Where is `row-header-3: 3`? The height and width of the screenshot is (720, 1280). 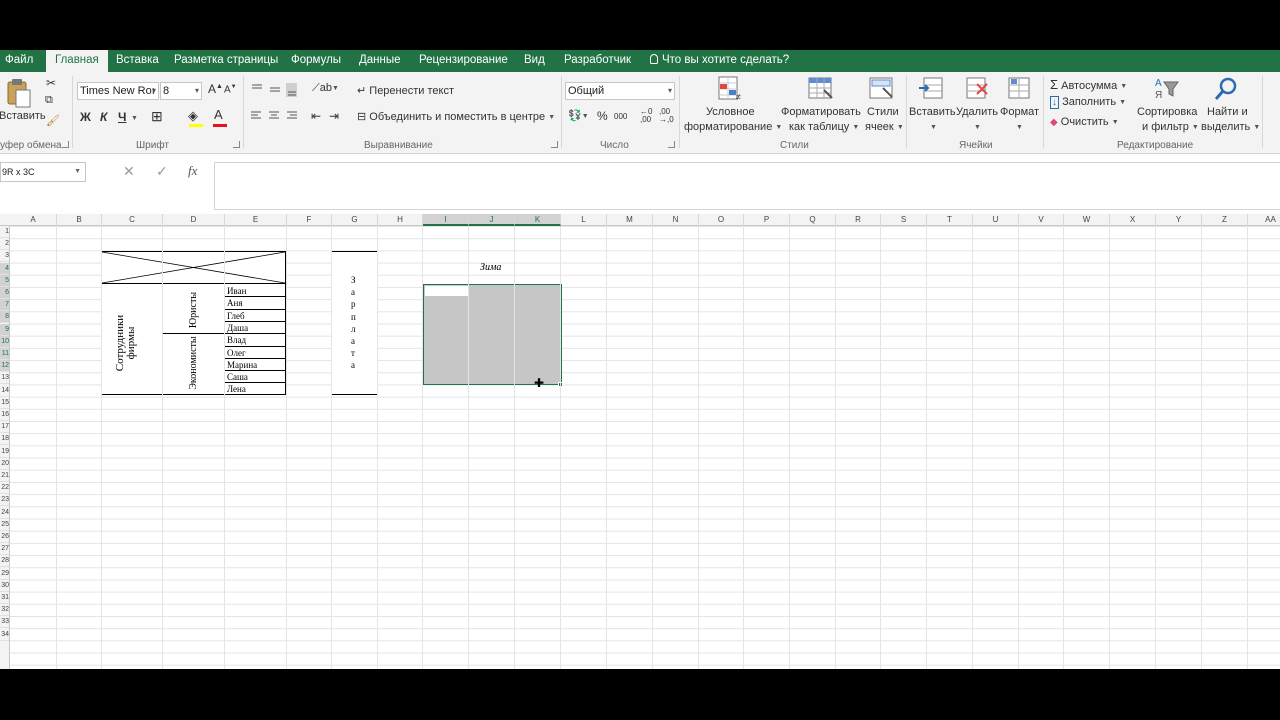
row-header-3: 3 is located at coordinates (4, 256).